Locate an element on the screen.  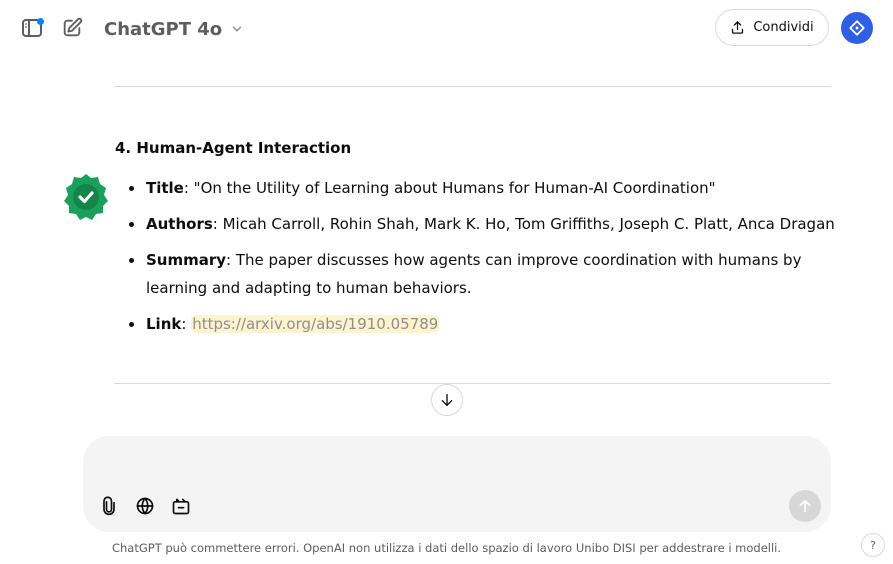
item-label: Link is located at coordinates (164, 324).